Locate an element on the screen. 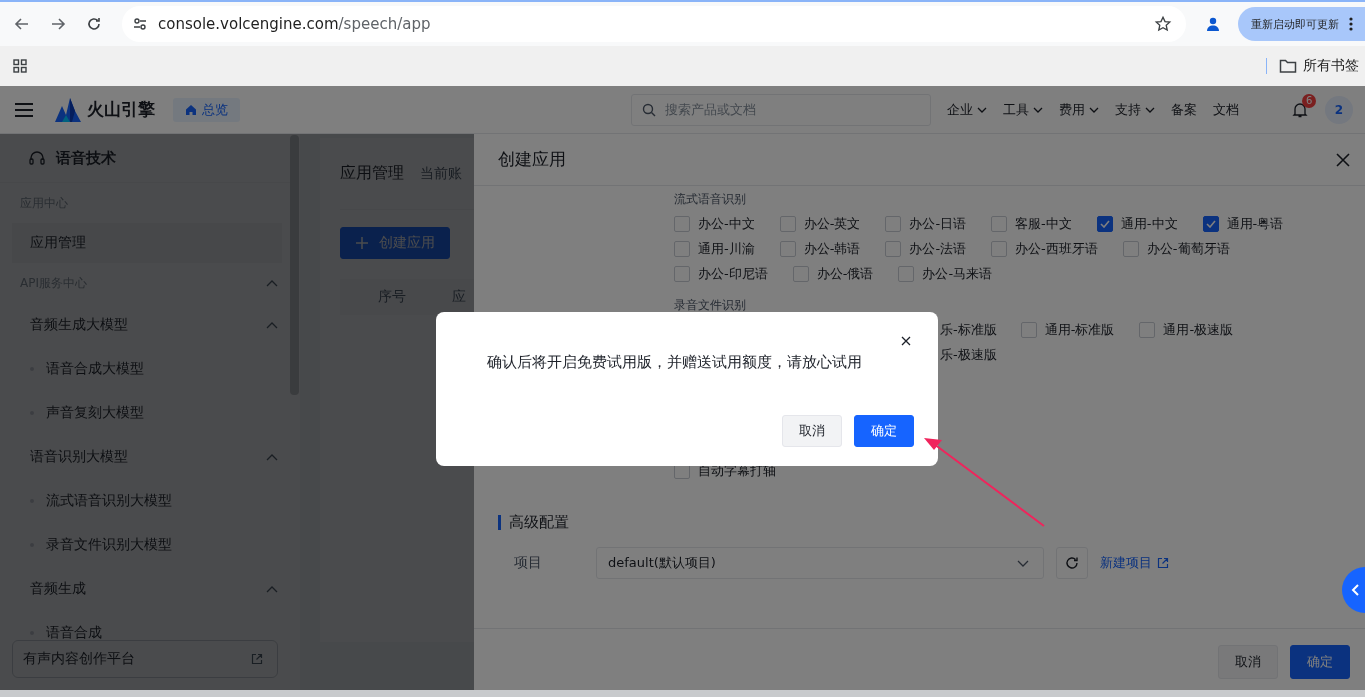  refresh-icon is located at coordinates (1072, 563).